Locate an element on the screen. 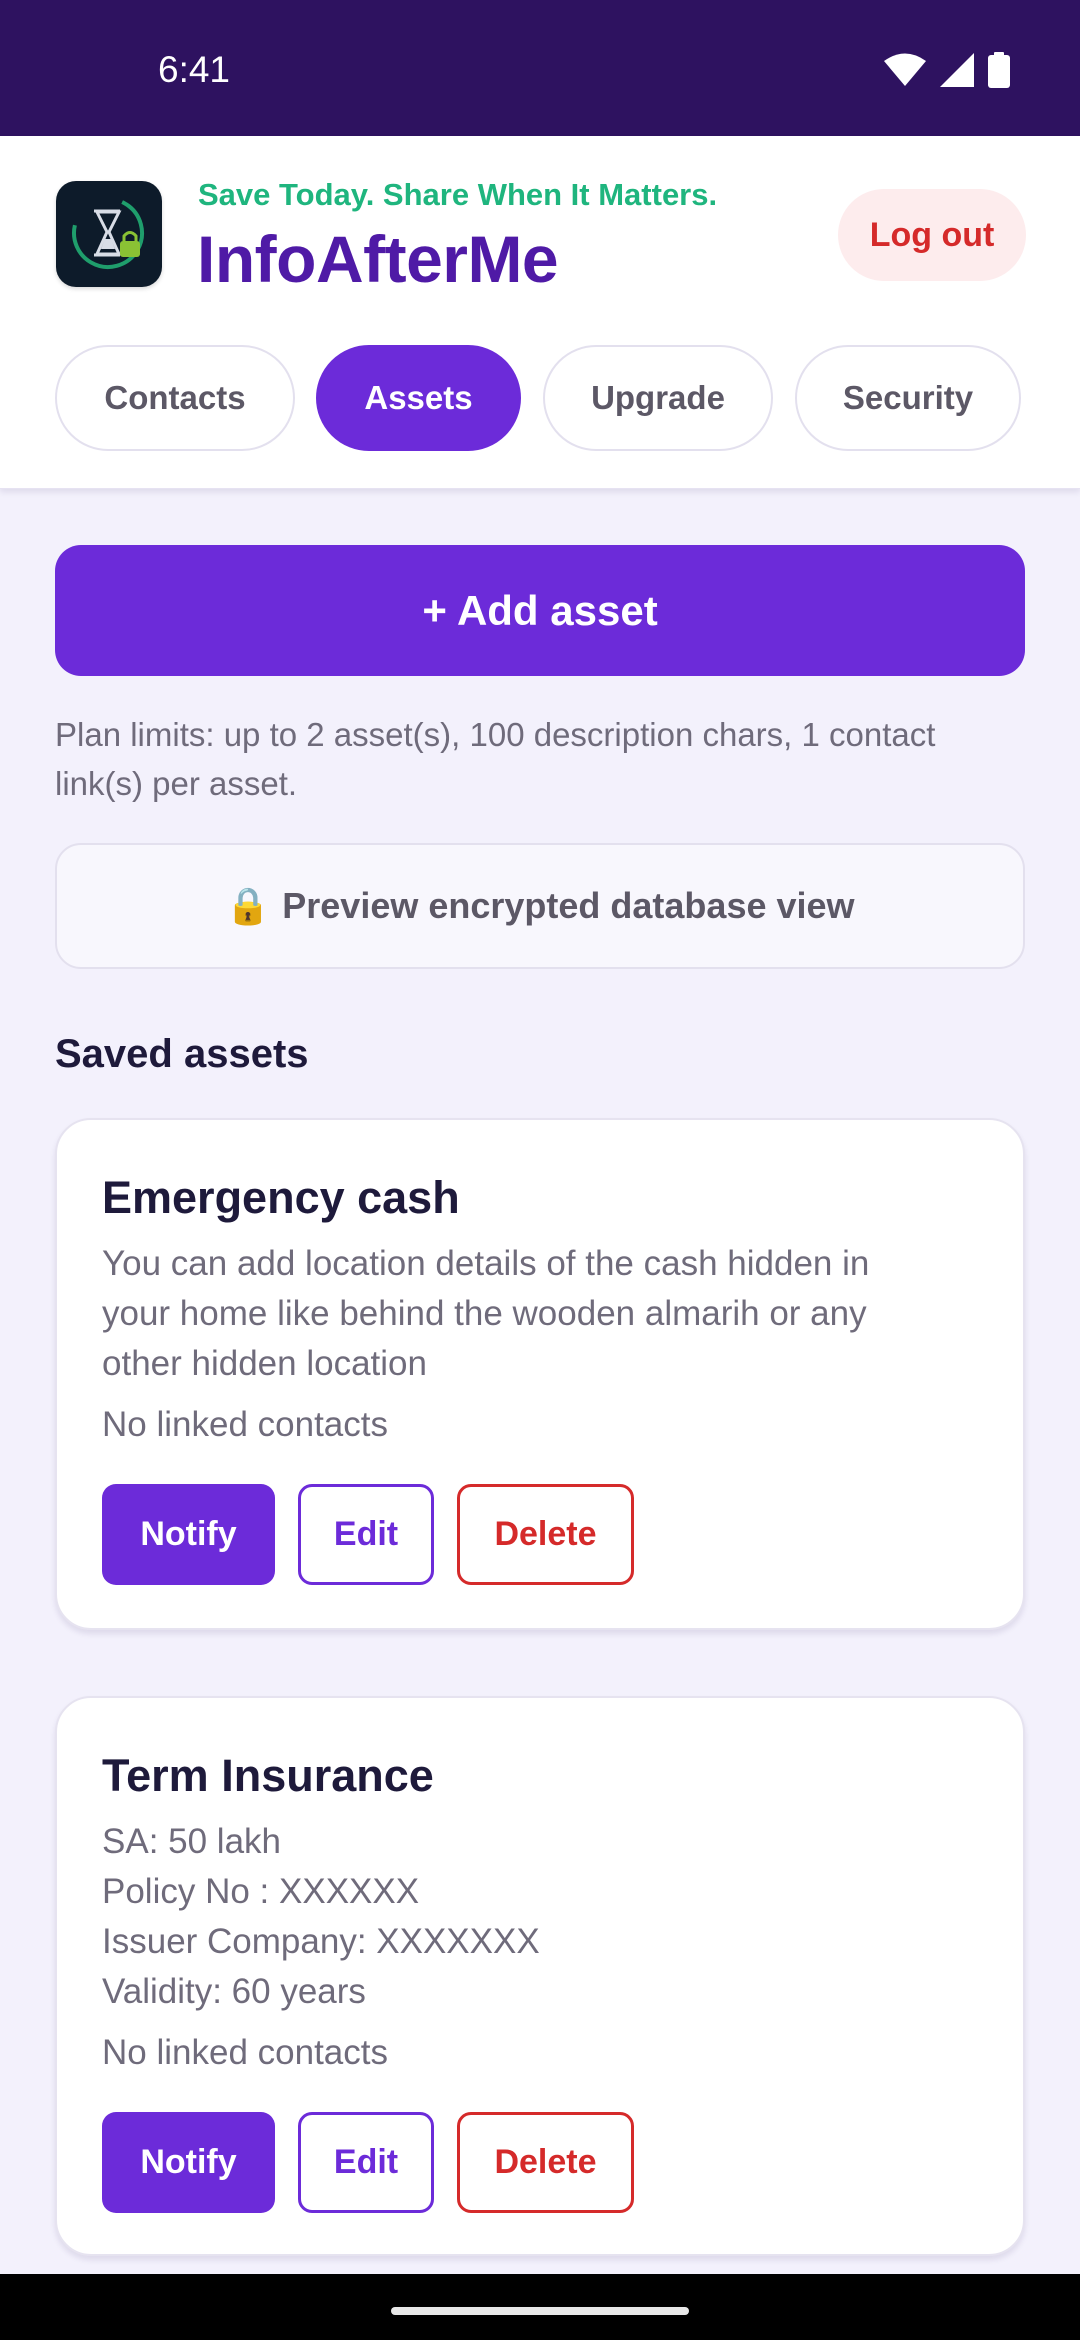  asset-description-line: Policy No : XXXXXX is located at coordinates (261, 1891).